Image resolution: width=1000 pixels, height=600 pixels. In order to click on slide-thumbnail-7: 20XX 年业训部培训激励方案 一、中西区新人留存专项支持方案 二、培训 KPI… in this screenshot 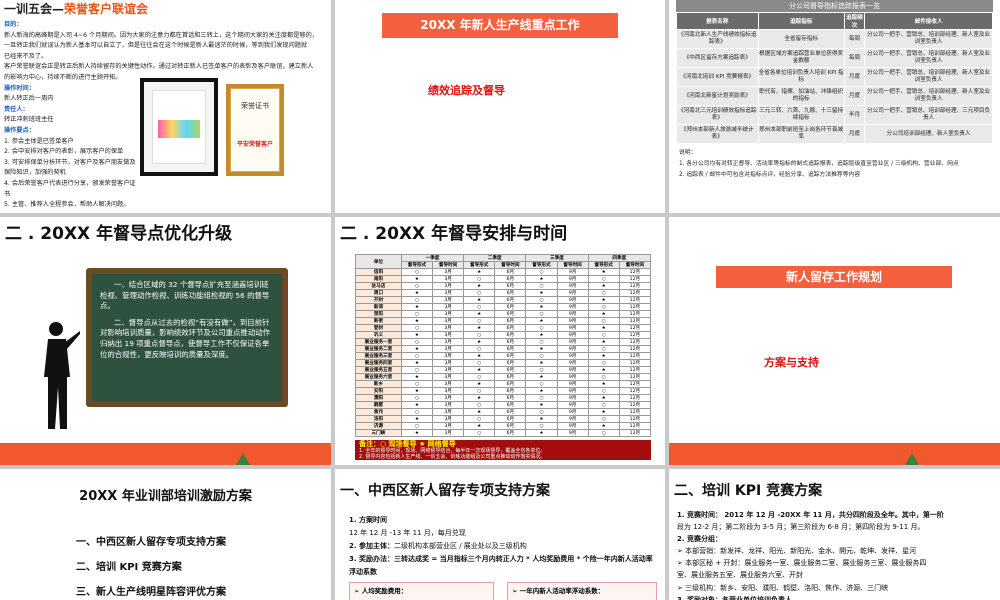, I will do `click(165, 534)`.